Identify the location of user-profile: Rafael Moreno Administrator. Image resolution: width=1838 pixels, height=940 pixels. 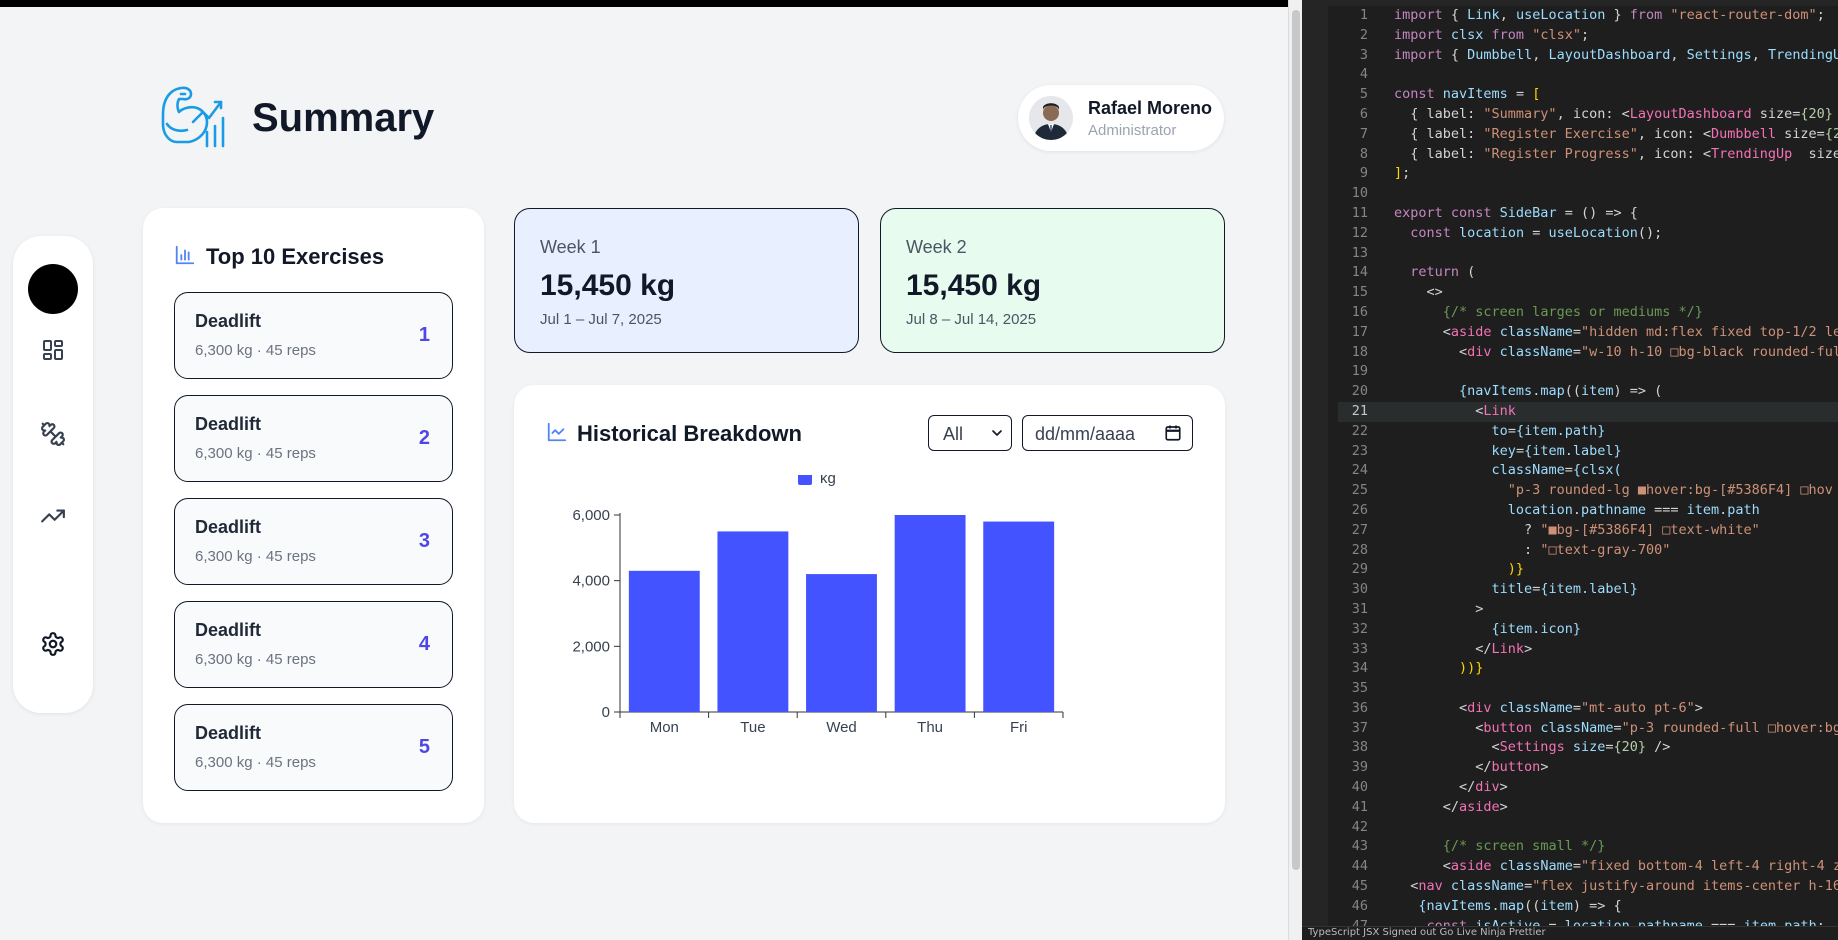
(1121, 118).